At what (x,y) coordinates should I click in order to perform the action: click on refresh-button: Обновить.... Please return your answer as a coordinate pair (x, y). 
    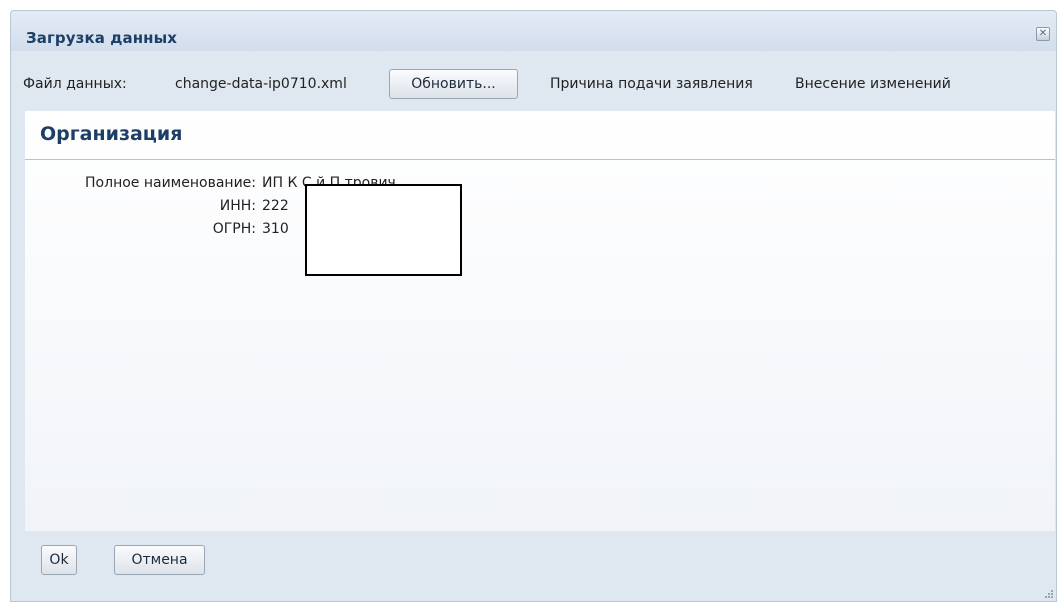
    Looking at the image, I should click on (453, 84).